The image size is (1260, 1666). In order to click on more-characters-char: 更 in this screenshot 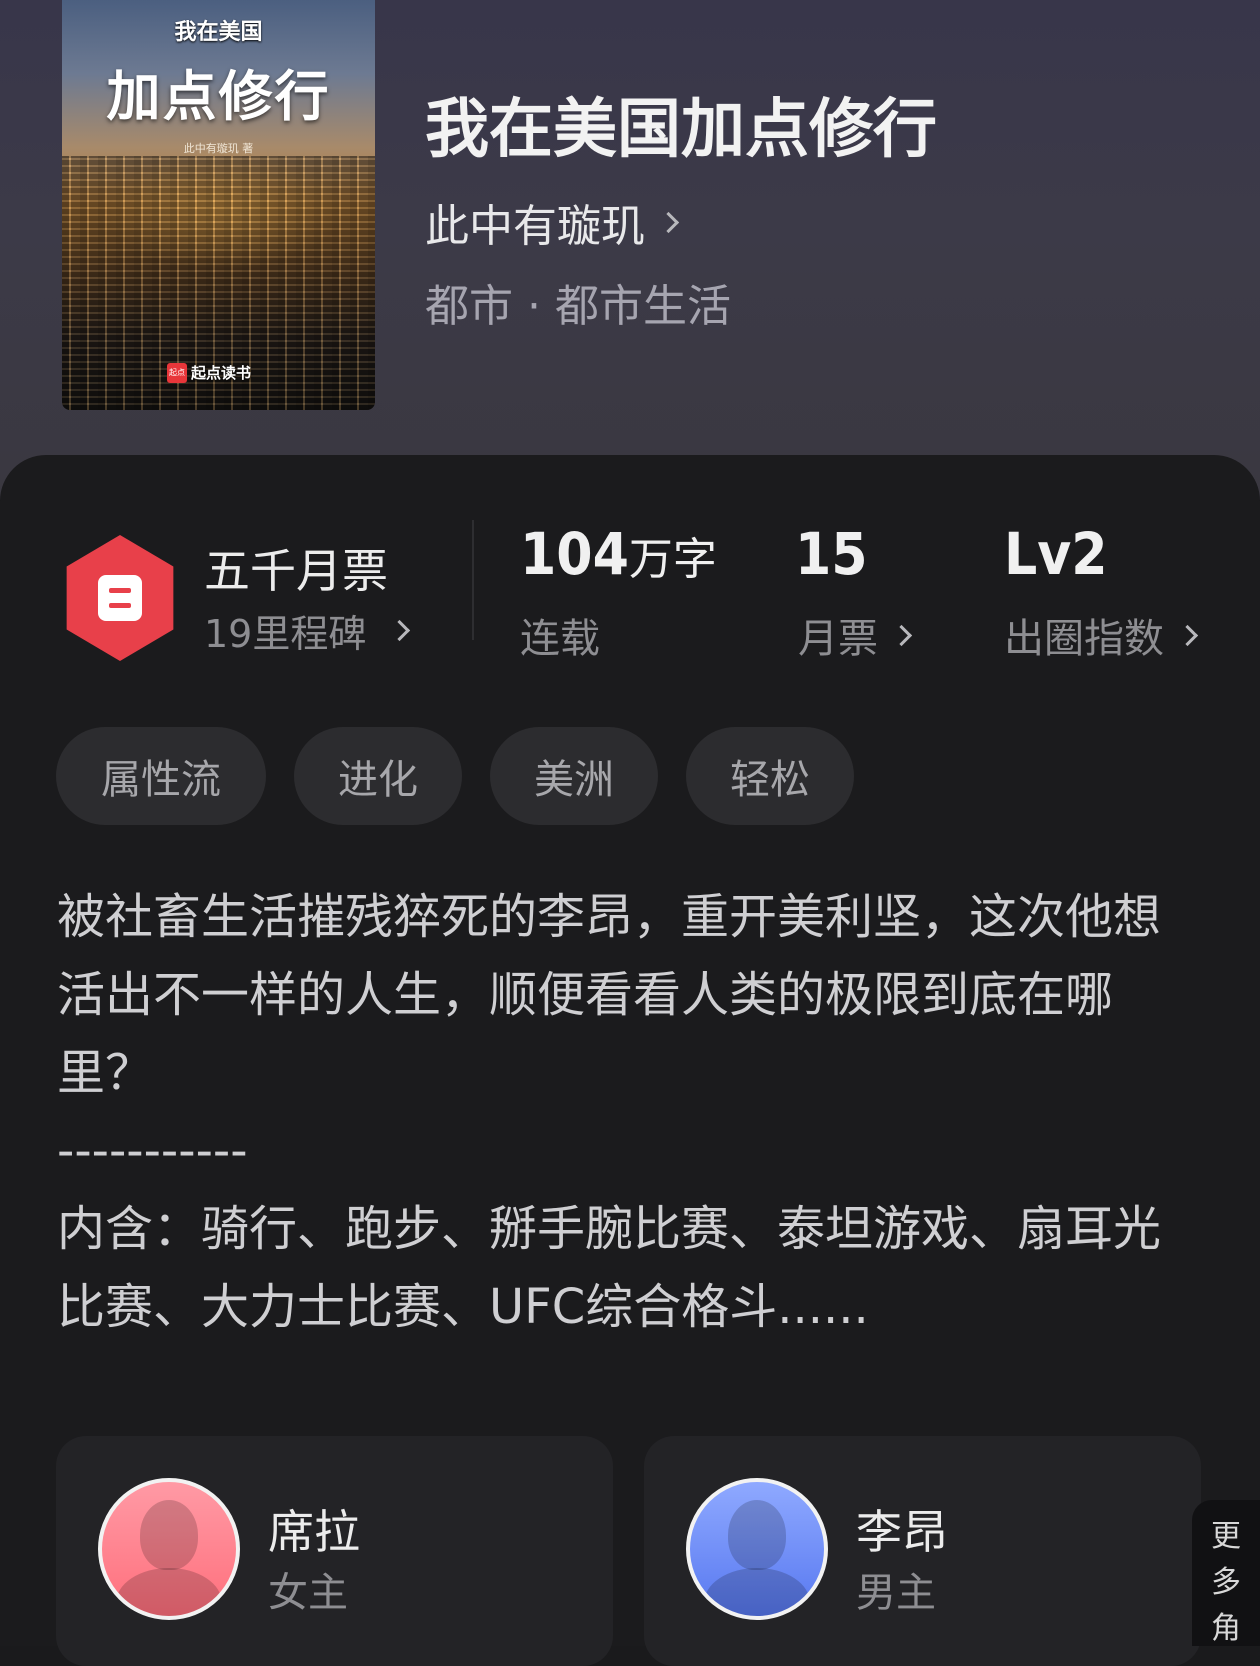, I will do `click(1226, 1536)`.